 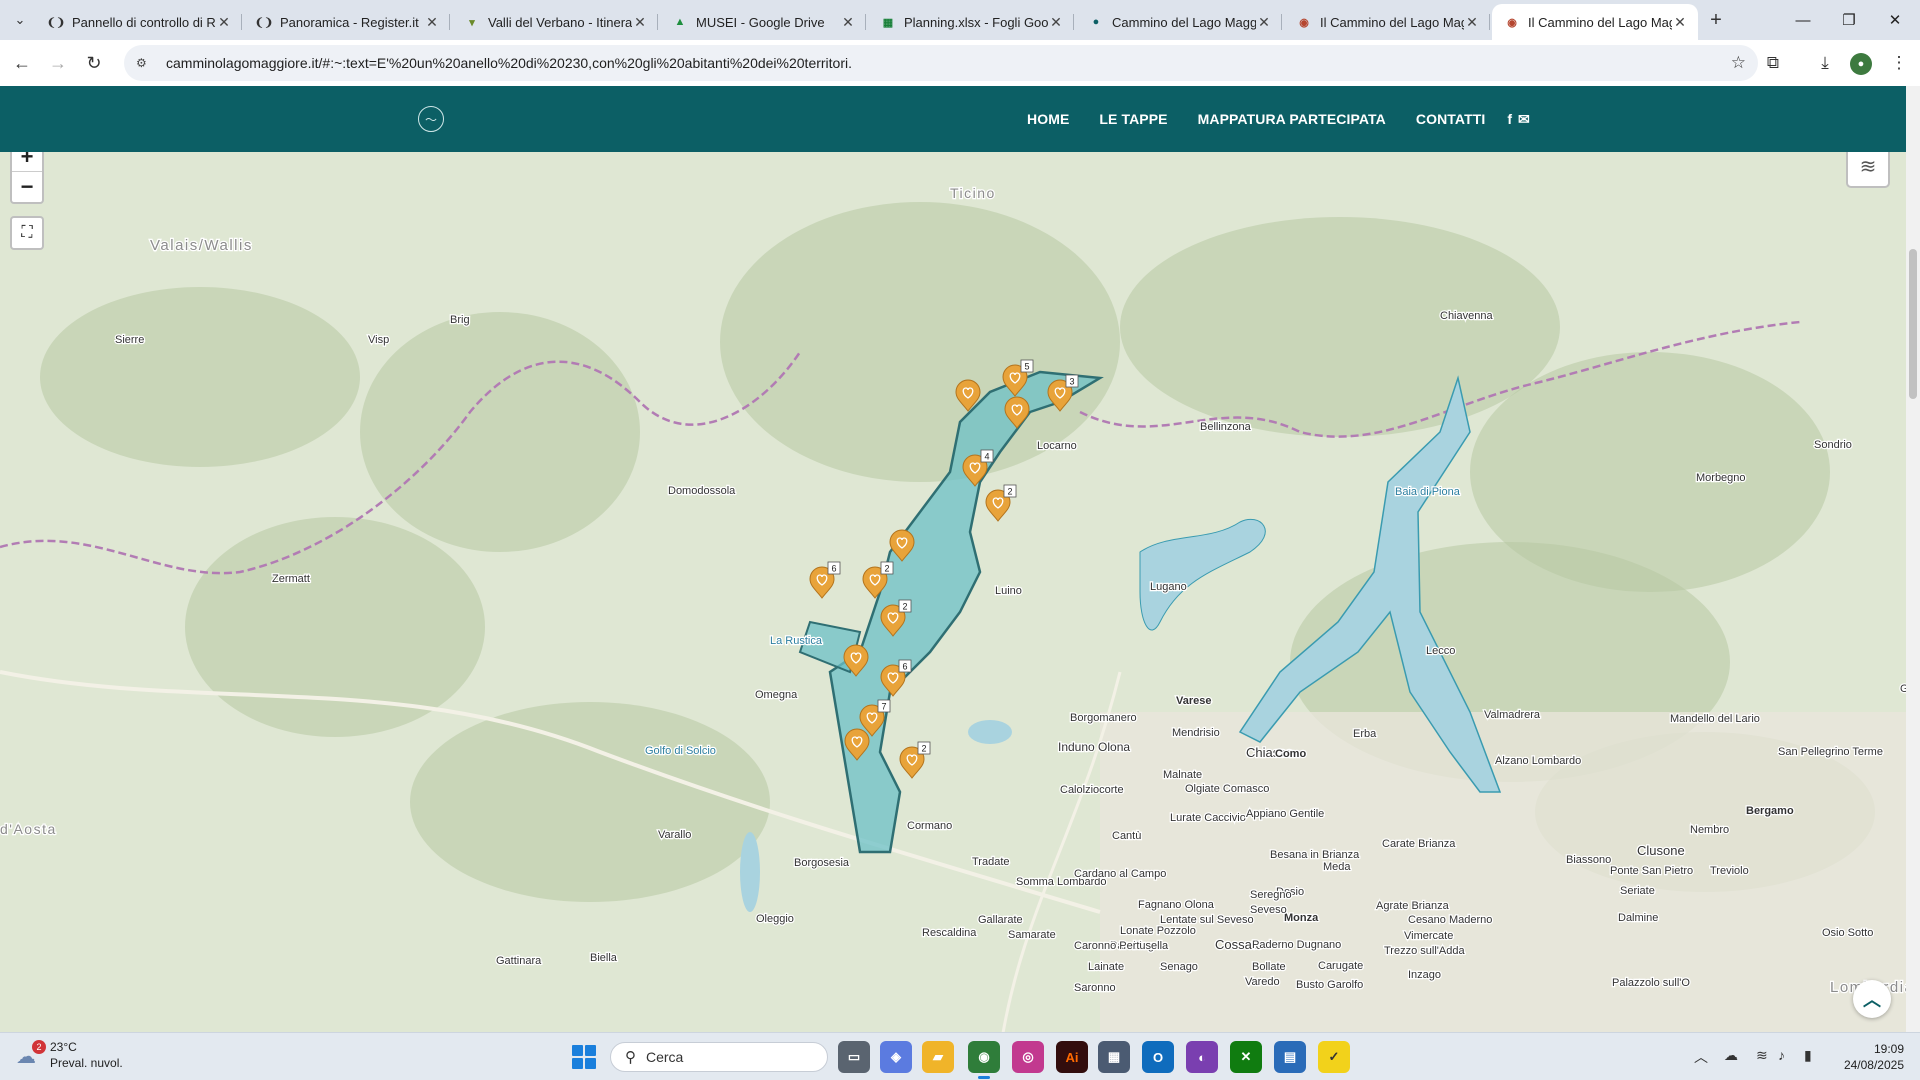 I want to click on instagram-icon: ◎, so click(x=1028, y=1057).